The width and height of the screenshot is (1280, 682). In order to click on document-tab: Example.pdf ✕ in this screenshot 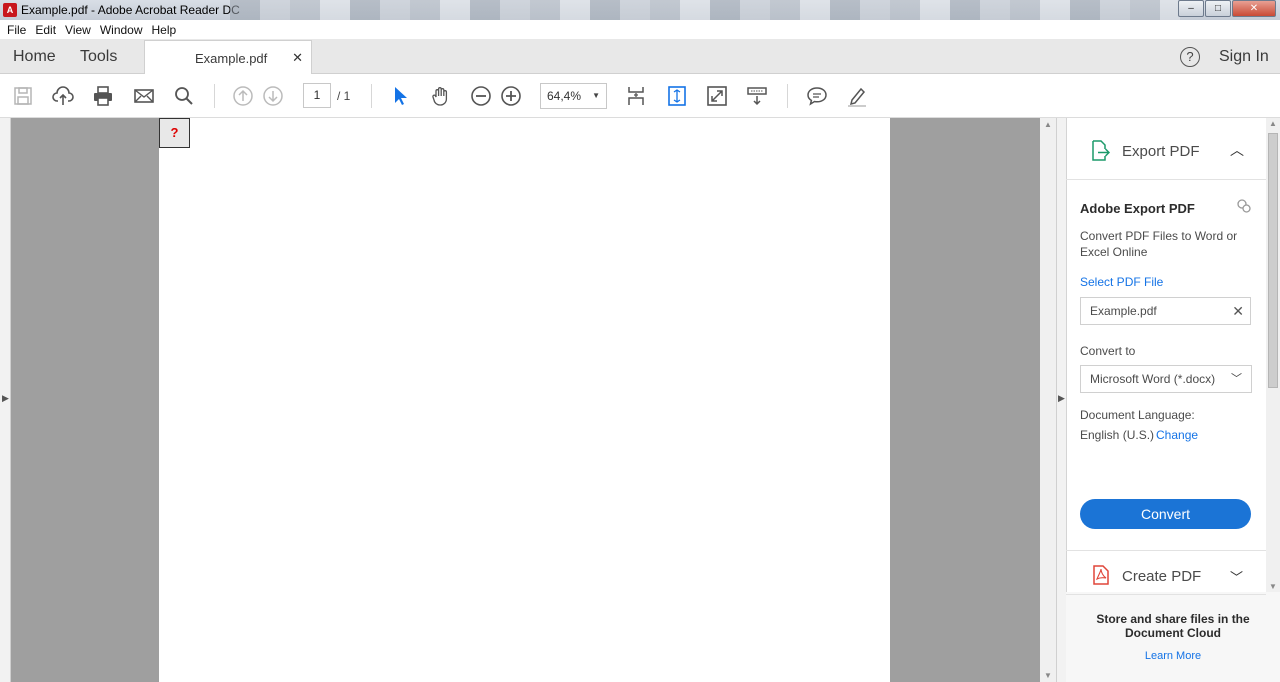, I will do `click(228, 57)`.